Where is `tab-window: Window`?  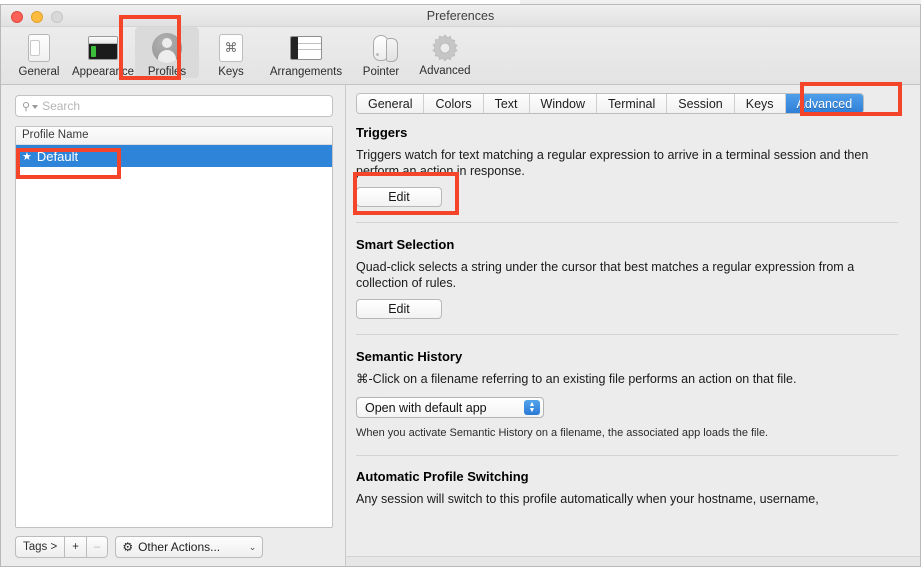
tab-window: Window is located at coordinates (563, 103).